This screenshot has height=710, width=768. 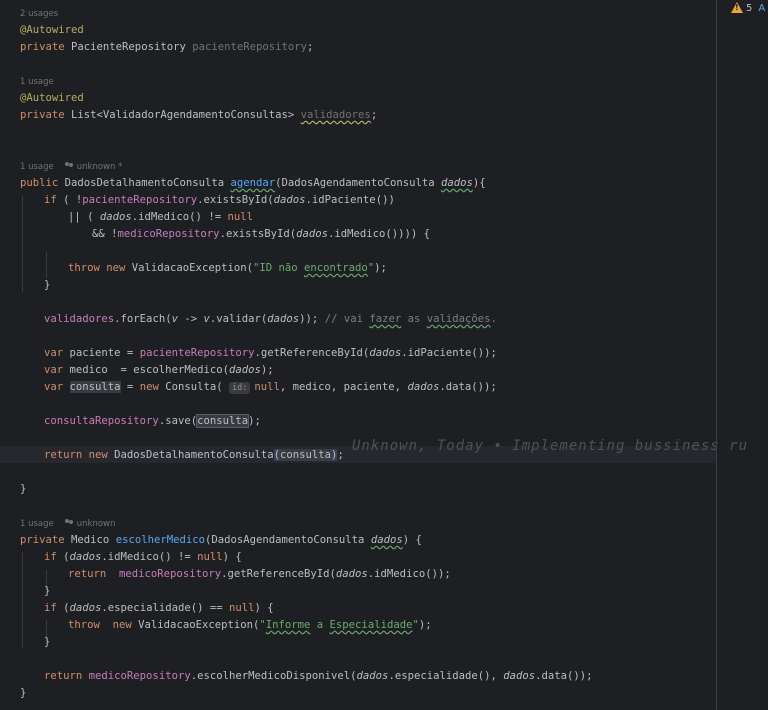 I want to click on var-decl: paciente =, so click(x=104, y=353).